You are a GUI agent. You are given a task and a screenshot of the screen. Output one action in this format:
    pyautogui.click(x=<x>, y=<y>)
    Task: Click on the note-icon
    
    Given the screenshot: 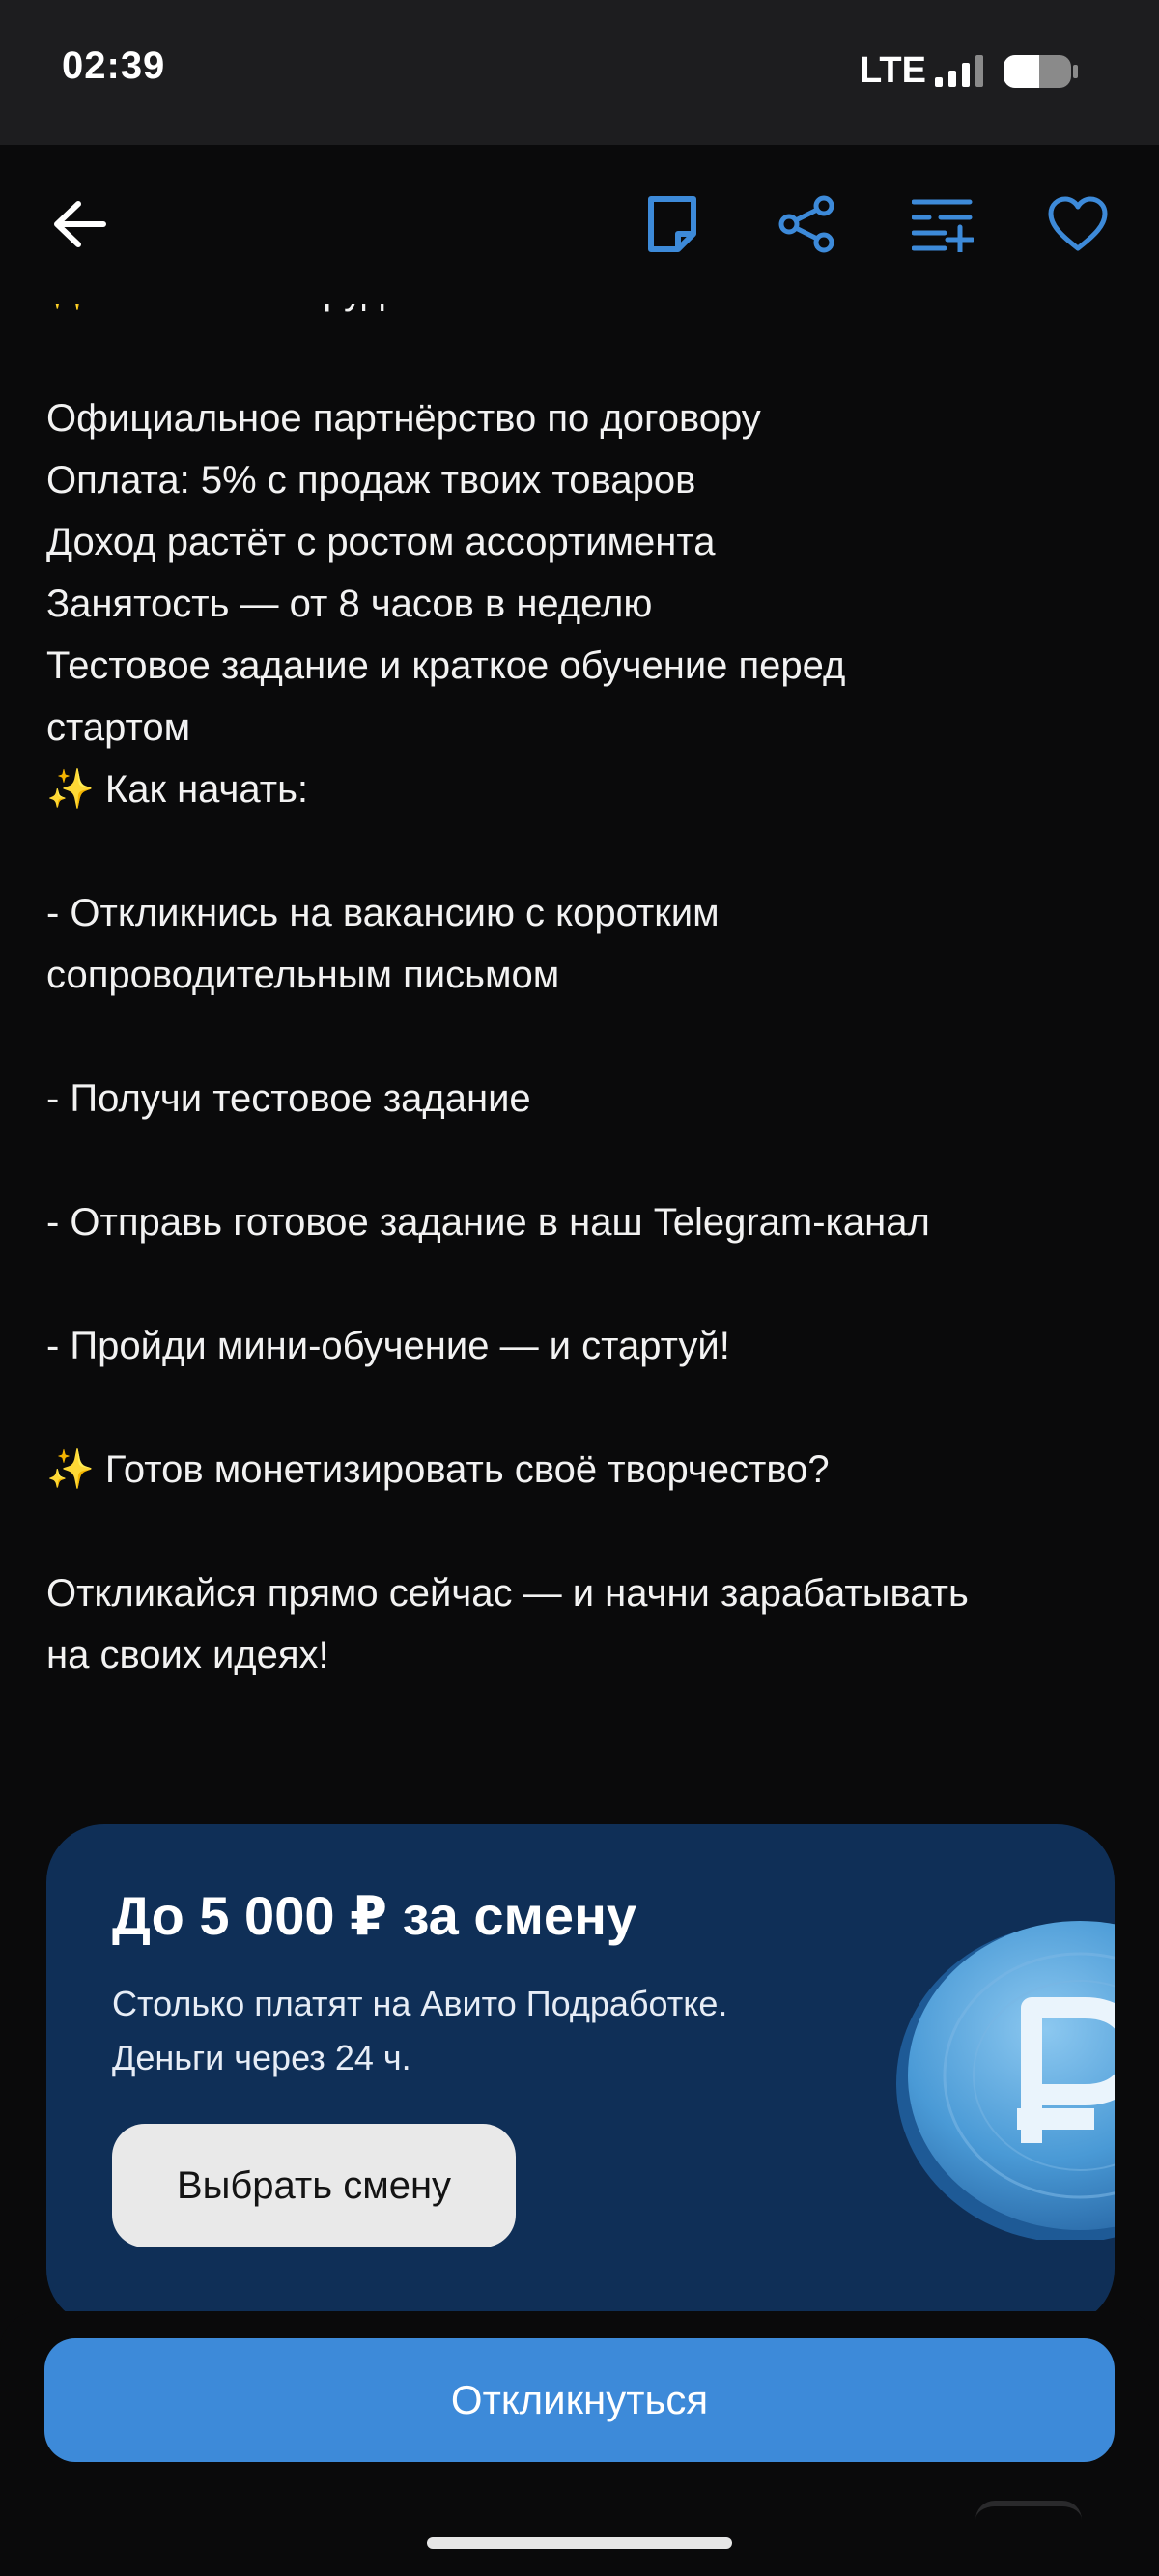 What is the action you would take?
    pyautogui.click(x=672, y=224)
    